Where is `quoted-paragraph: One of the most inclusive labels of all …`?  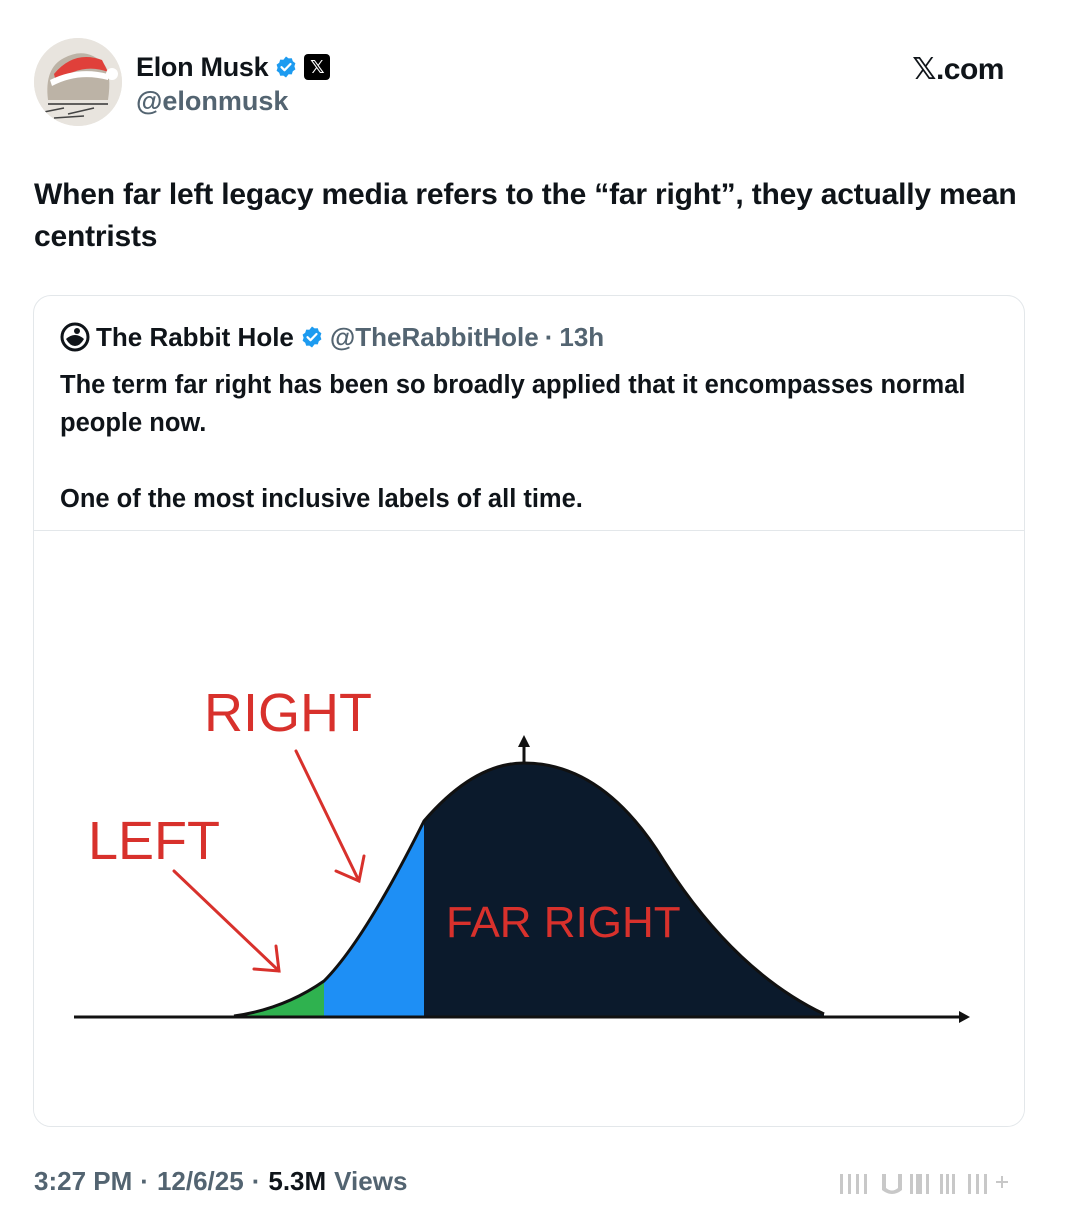
quoted-paragraph: One of the most inclusive labels of all … is located at coordinates (321, 499).